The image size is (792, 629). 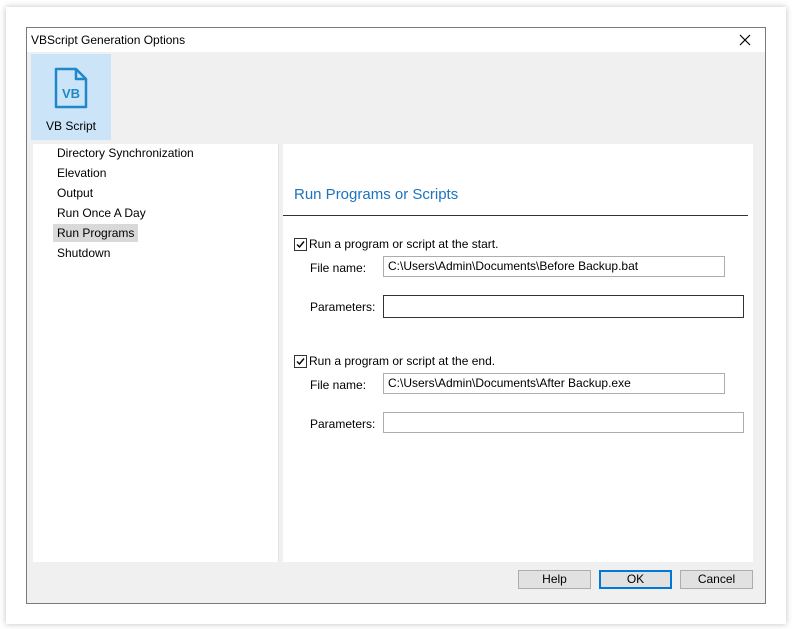 What do you see at coordinates (75, 193) in the screenshot?
I see `nav-item-output: Output` at bounding box center [75, 193].